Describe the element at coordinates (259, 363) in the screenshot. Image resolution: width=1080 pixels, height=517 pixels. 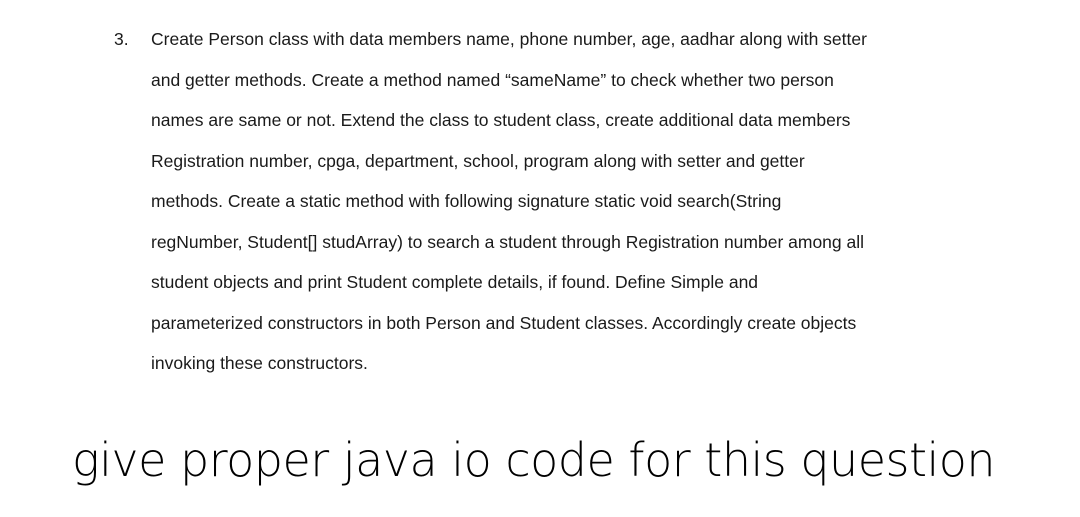
I see `question-line: invoking these constructors.` at that location.